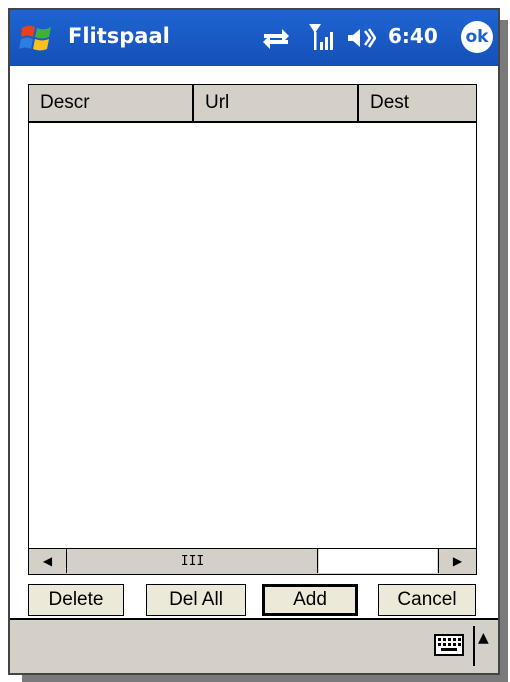  I want to click on add-button: Add, so click(310, 600).